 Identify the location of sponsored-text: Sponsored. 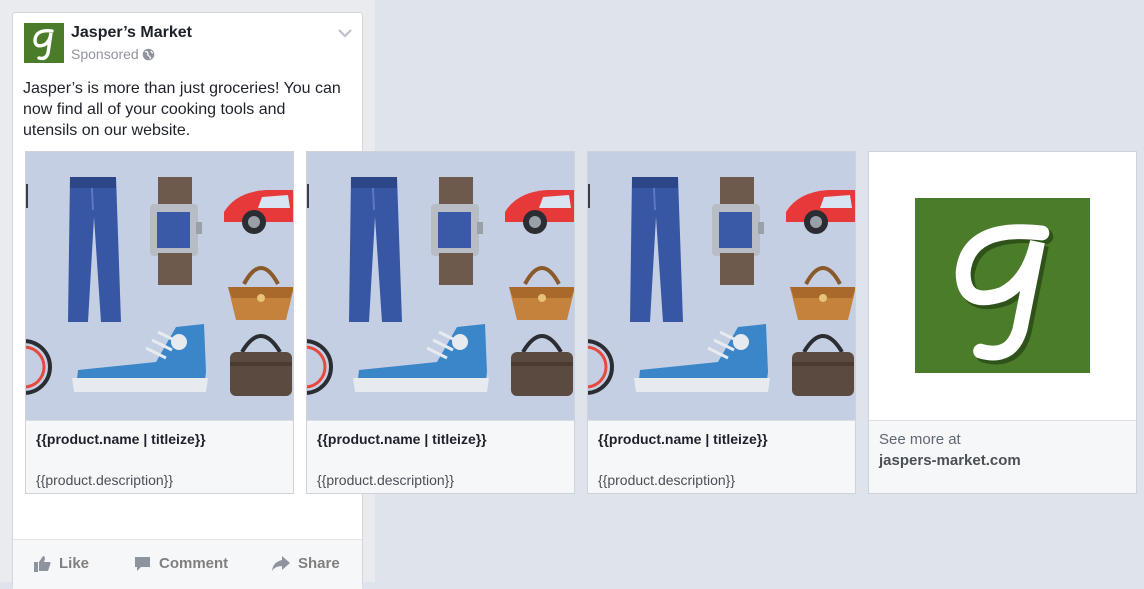
(105, 54).